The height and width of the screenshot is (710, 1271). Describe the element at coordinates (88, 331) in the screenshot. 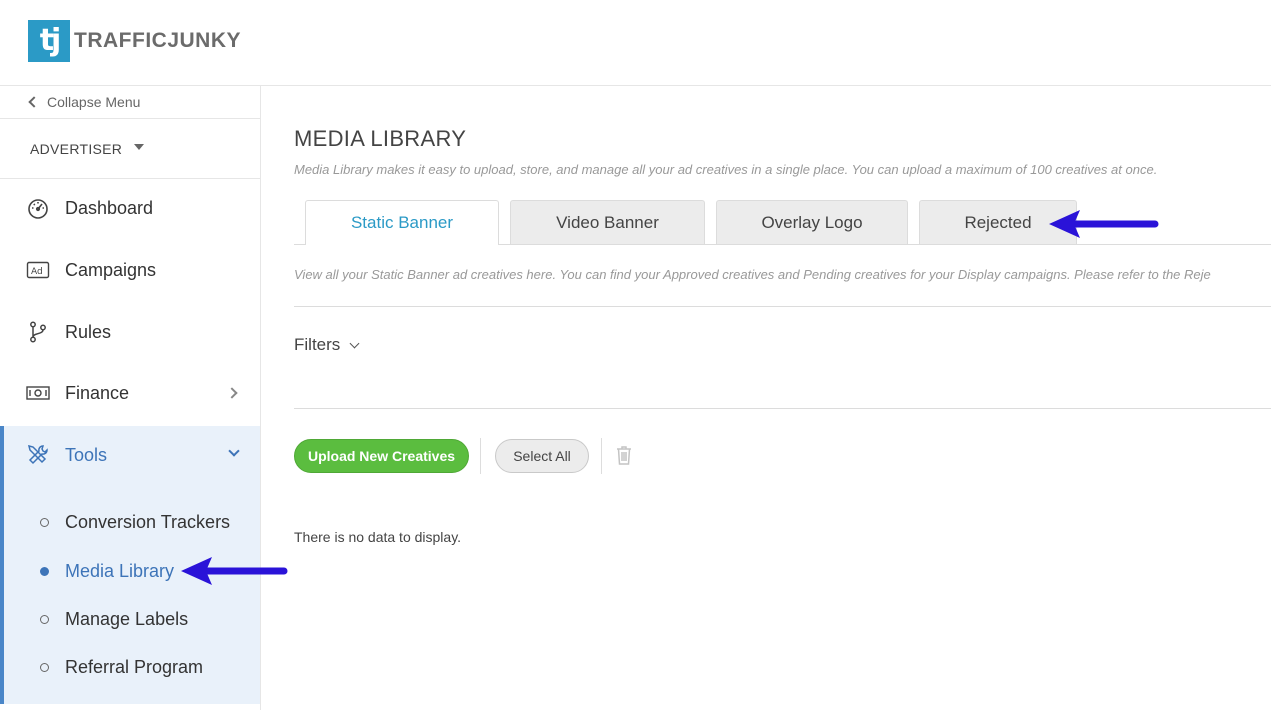

I see `sidebar-item-label: Rules` at that location.